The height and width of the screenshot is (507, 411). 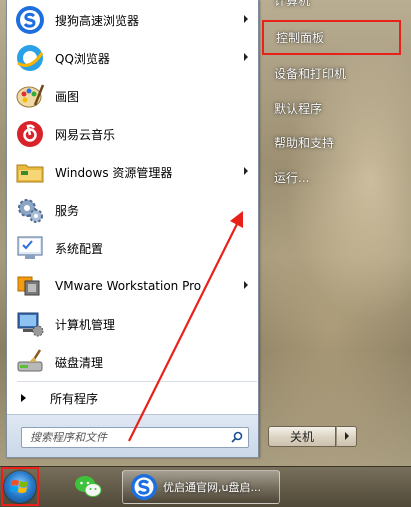 I want to click on search-box, so click(x=135, y=437).